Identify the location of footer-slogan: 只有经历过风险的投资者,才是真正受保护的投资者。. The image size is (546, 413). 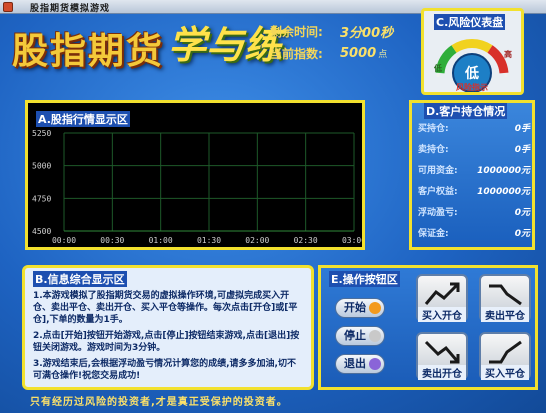
(159, 402).